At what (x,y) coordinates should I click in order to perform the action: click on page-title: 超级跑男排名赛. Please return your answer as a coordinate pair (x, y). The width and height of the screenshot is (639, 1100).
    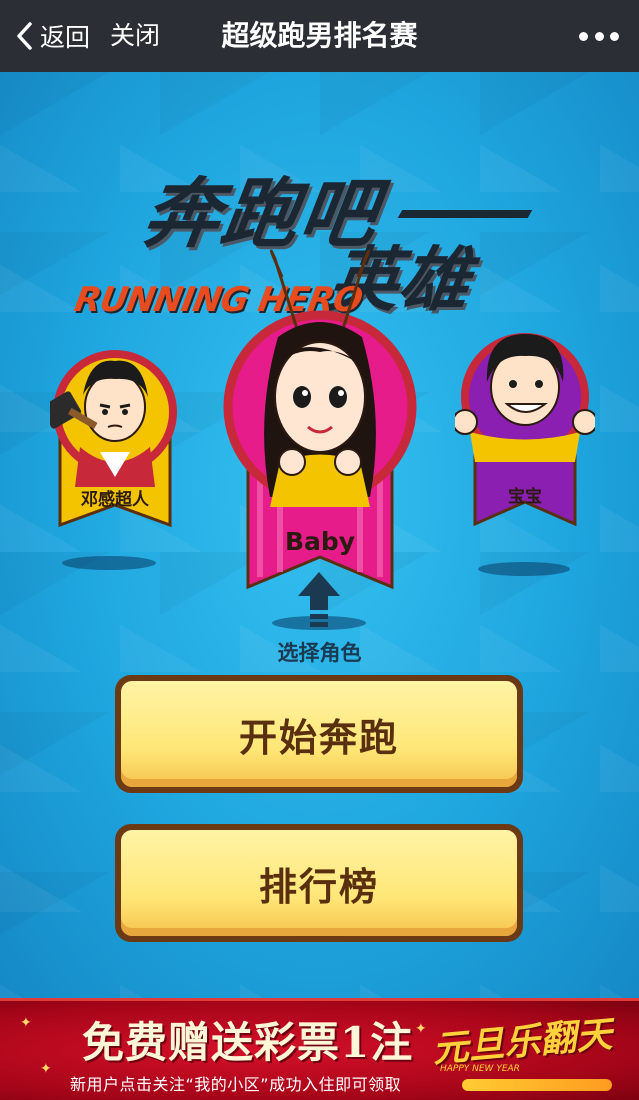
    Looking at the image, I should click on (319, 35).